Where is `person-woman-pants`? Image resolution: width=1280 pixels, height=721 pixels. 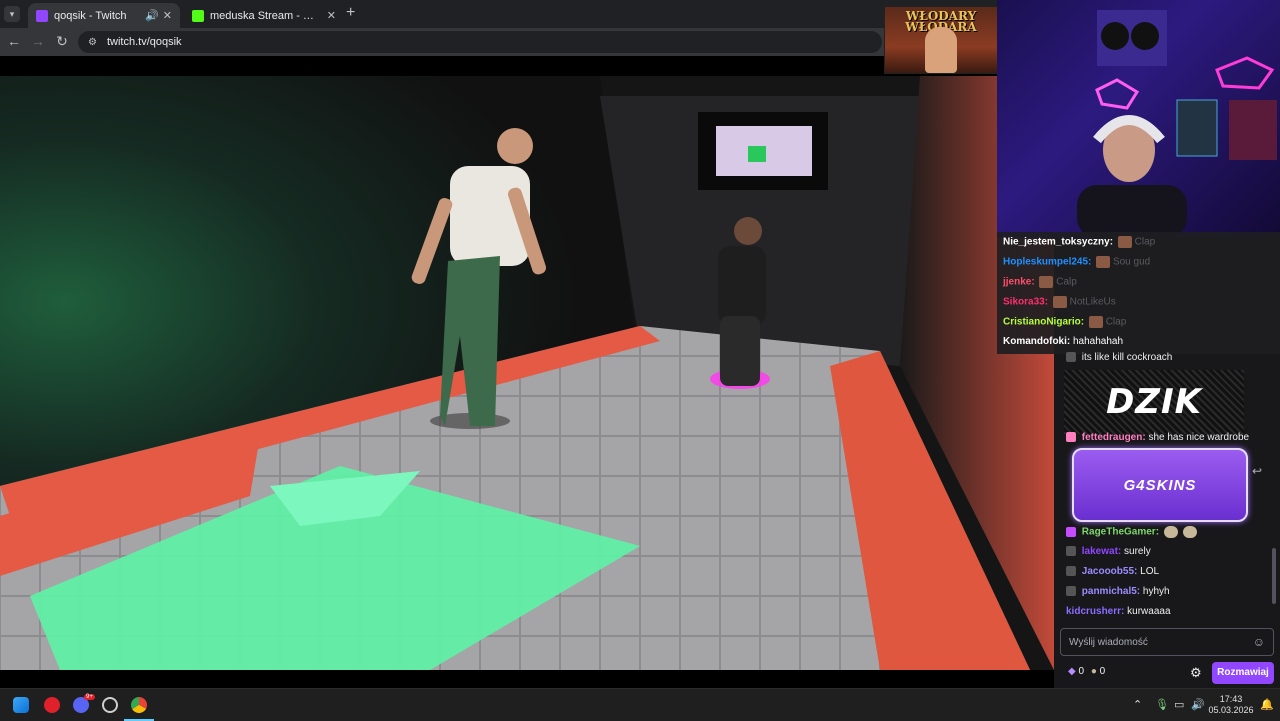
person-woman-pants is located at coordinates (740, 351).